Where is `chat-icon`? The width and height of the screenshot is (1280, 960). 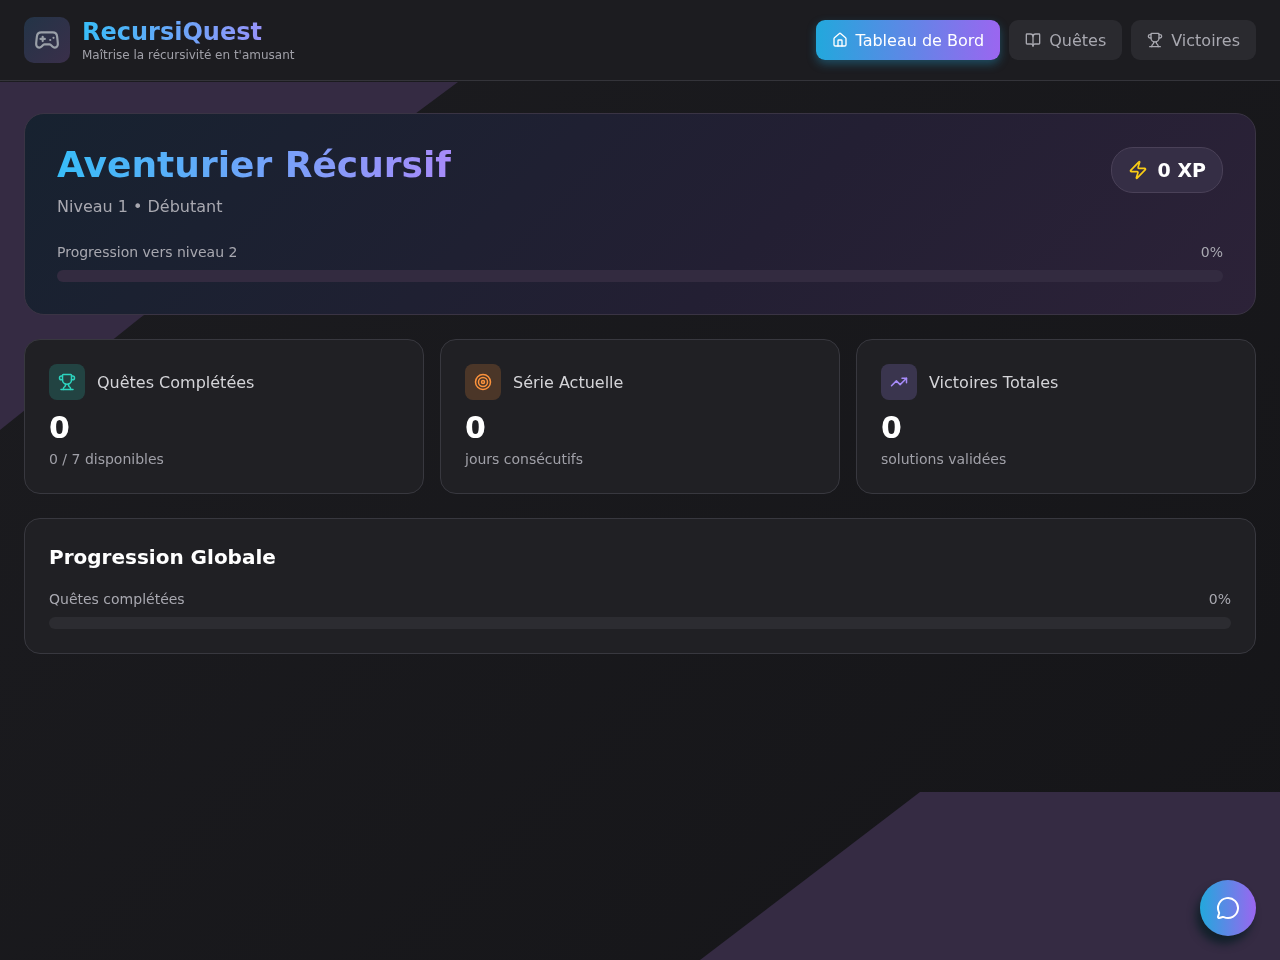
chat-icon is located at coordinates (1228, 908).